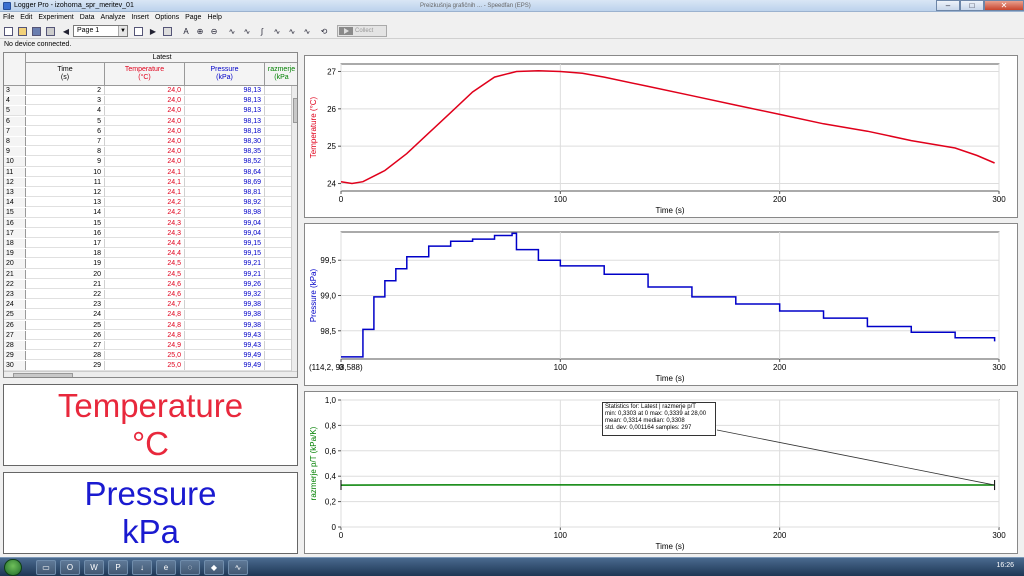  Describe the element at coordinates (670, 127) in the screenshot. I see `plot-area` at that location.